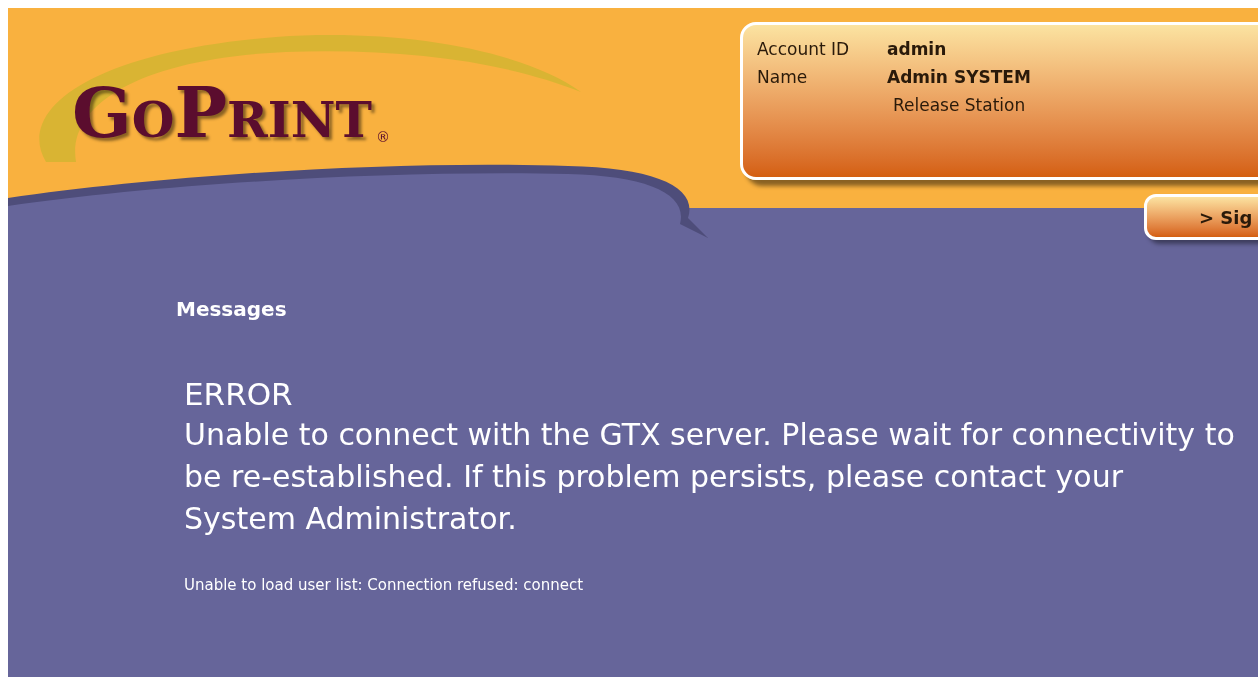  Describe the element at coordinates (917, 49) in the screenshot. I see `account-id-value: admin` at that location.